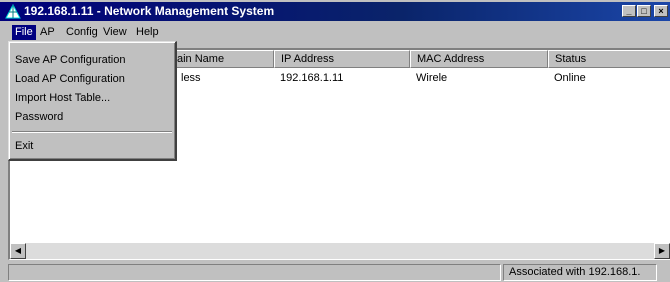 The width and height of the screenshot is (670, 282). I want to click on menu-item-save-ap-configuration: Save AP Configuration, so click(70, 60).